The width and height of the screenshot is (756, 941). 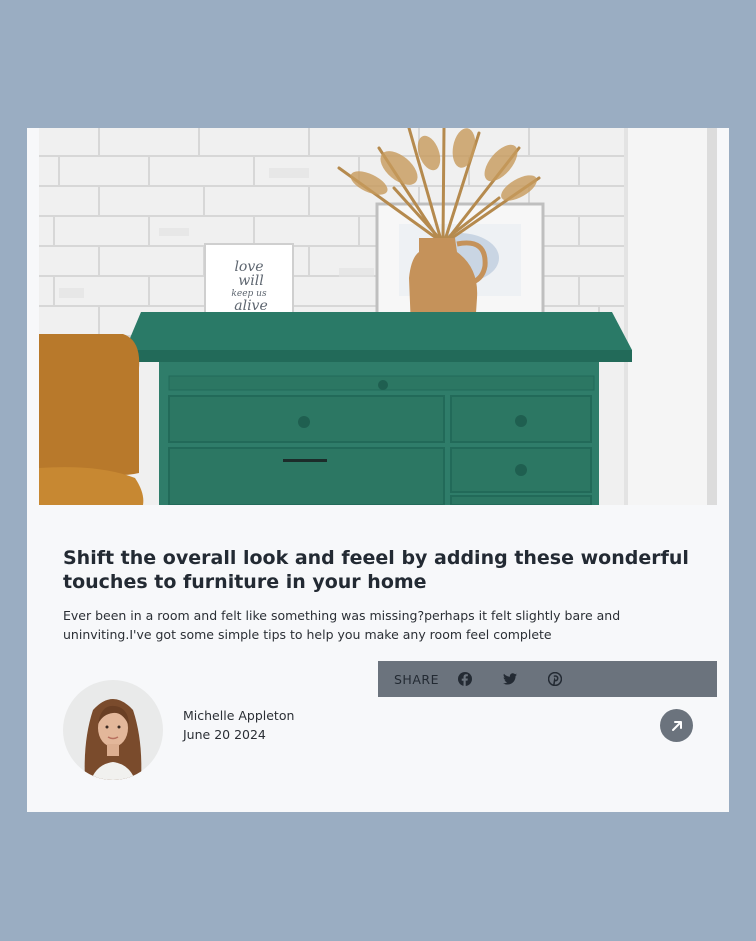 What do you see at coordinates (416, 679) in the screenshot?
I see `share-label: SHARE` at bounding box center [416, 679].